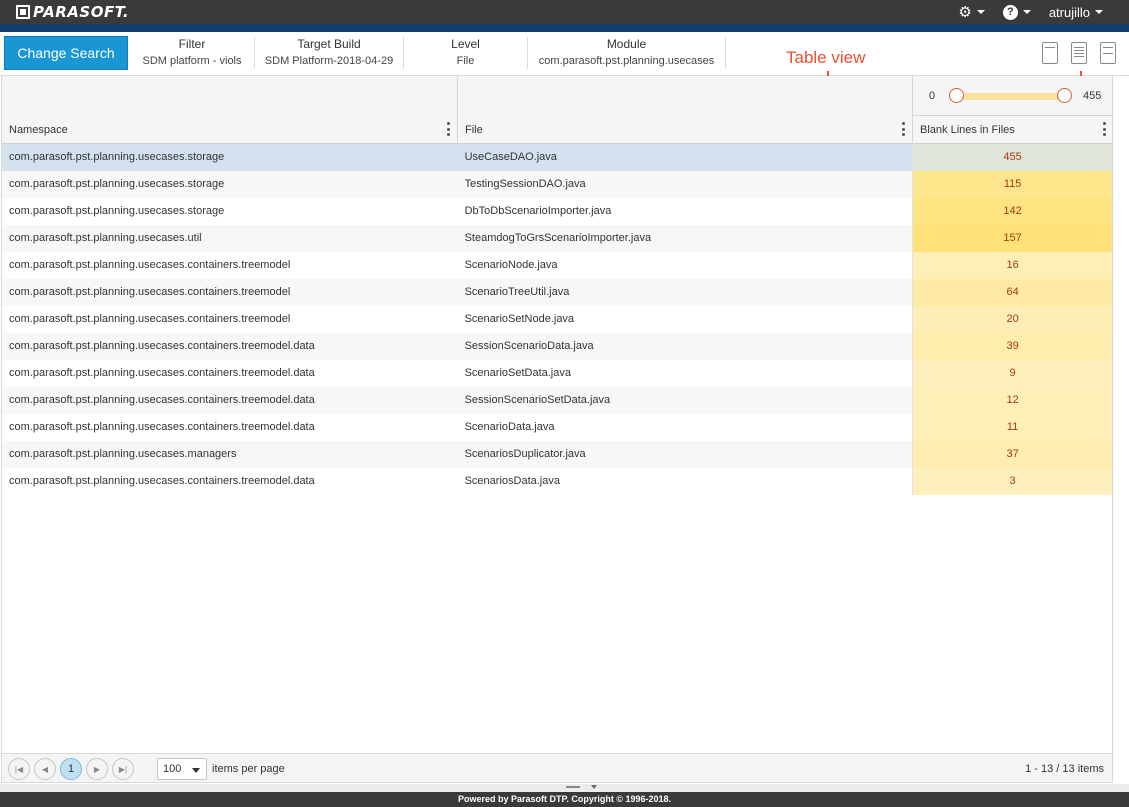 Image resolution: width=1129 pixels, height=807 pixels. I want to click on column-header-blank-lines: 0 455 Blank Lines in Files, so click(1013, 110).